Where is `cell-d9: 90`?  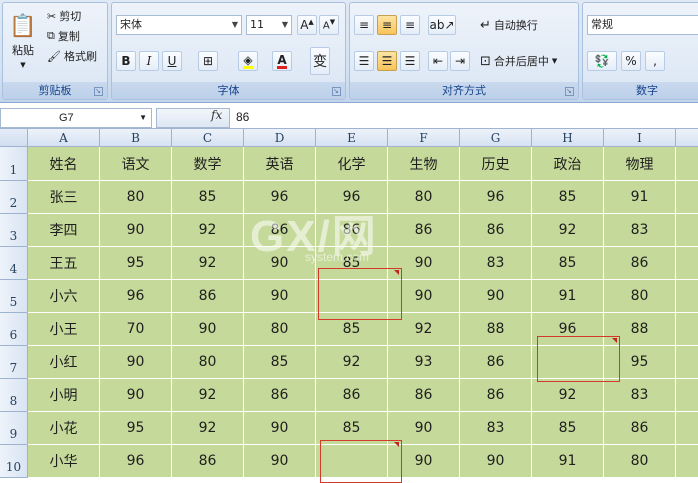
cell-d9: 90 is located at coordinates (280, 428).